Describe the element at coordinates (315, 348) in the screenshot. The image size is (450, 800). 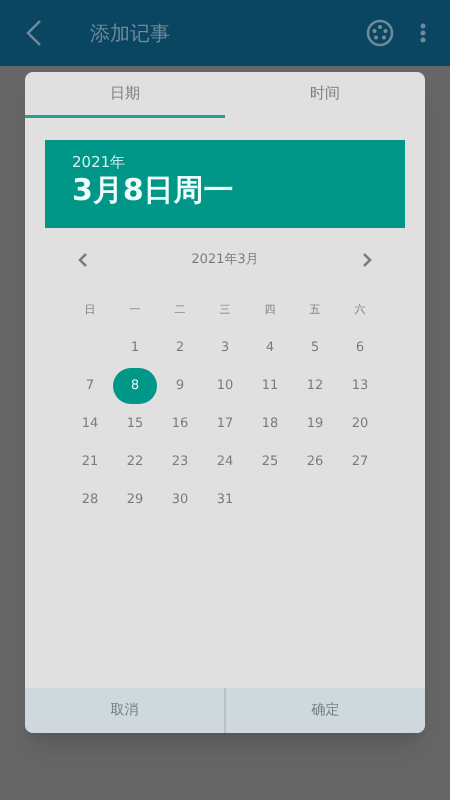
I see `day-button: 5` at that location.